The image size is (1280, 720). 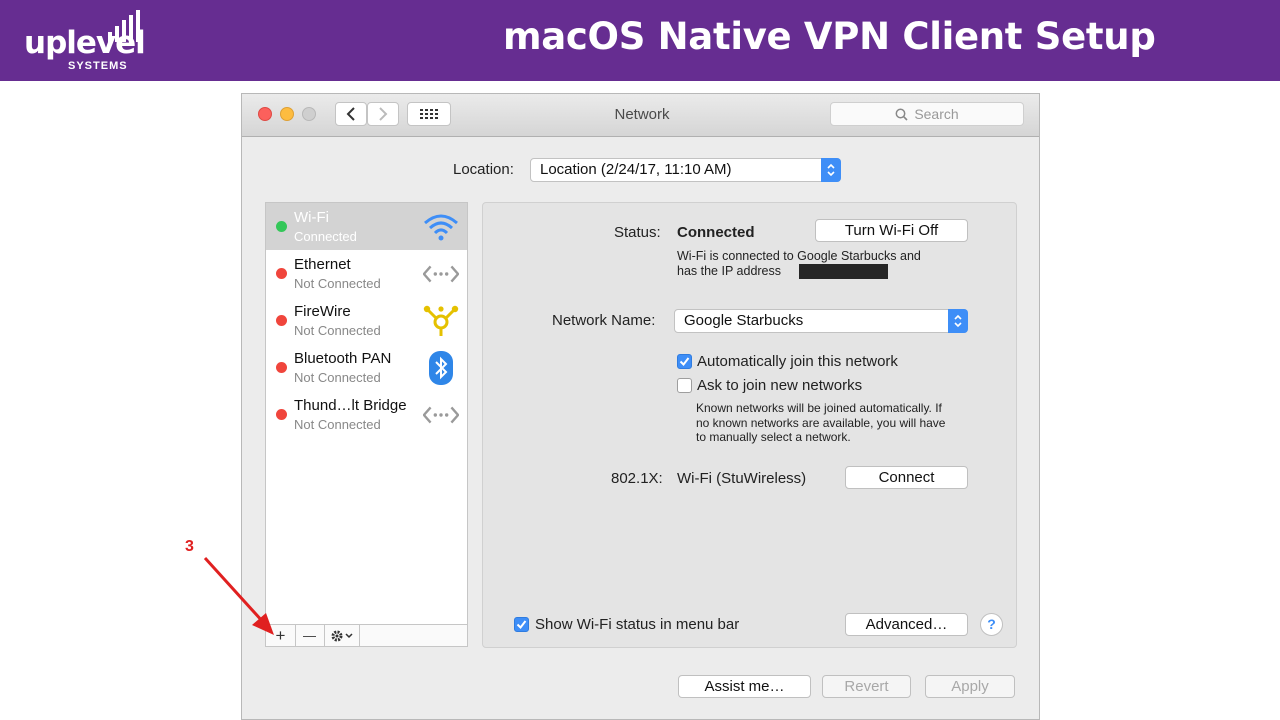 What do you see at coordinates (85, 43) in the screenshot?
I see `logo-word: uplevel` at bounding box center [85, 43].